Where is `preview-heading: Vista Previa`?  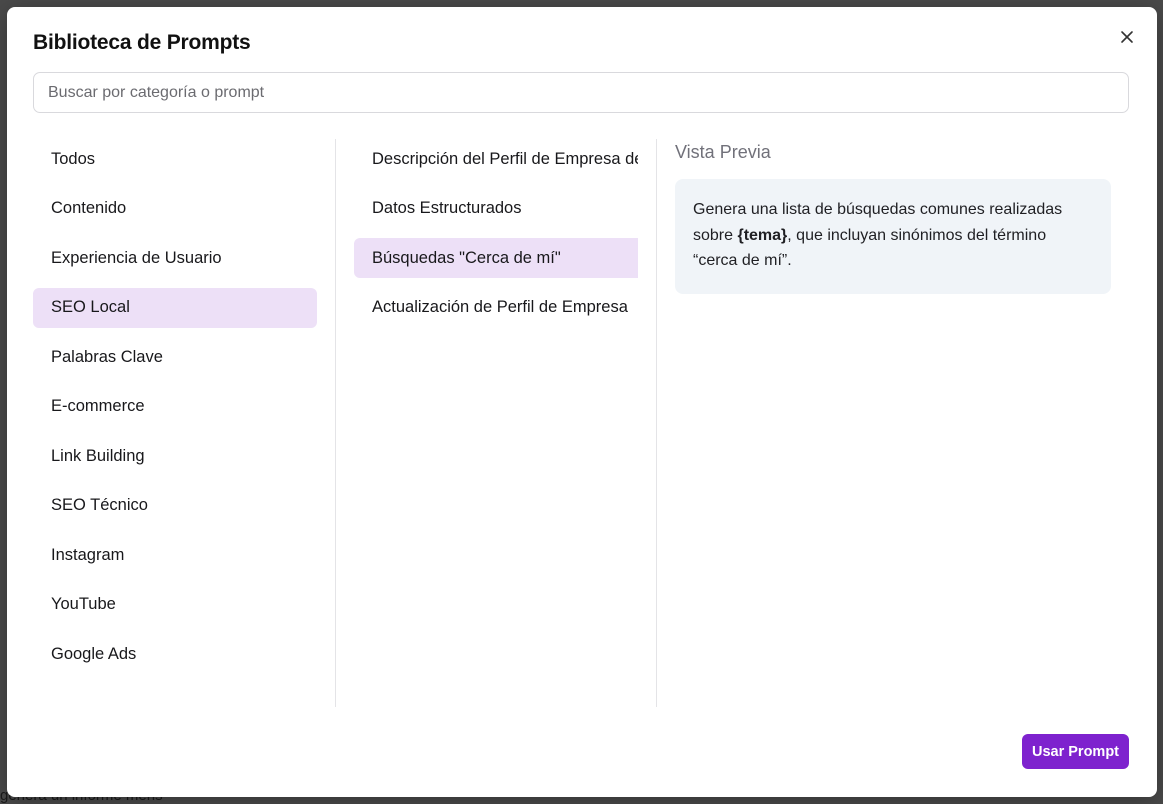 preview-heading: Vista Previa is located at coordinates (723, 152).